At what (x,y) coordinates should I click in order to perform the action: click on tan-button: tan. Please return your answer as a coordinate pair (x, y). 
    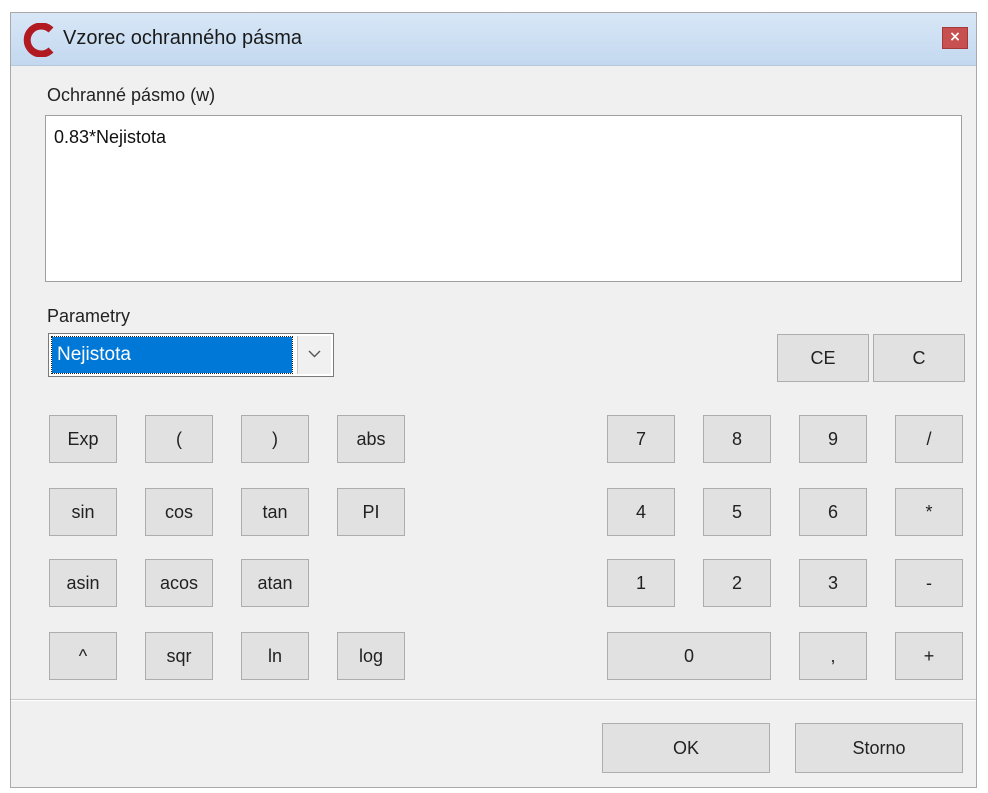
    Looking at the image, I should click on (275, 512).